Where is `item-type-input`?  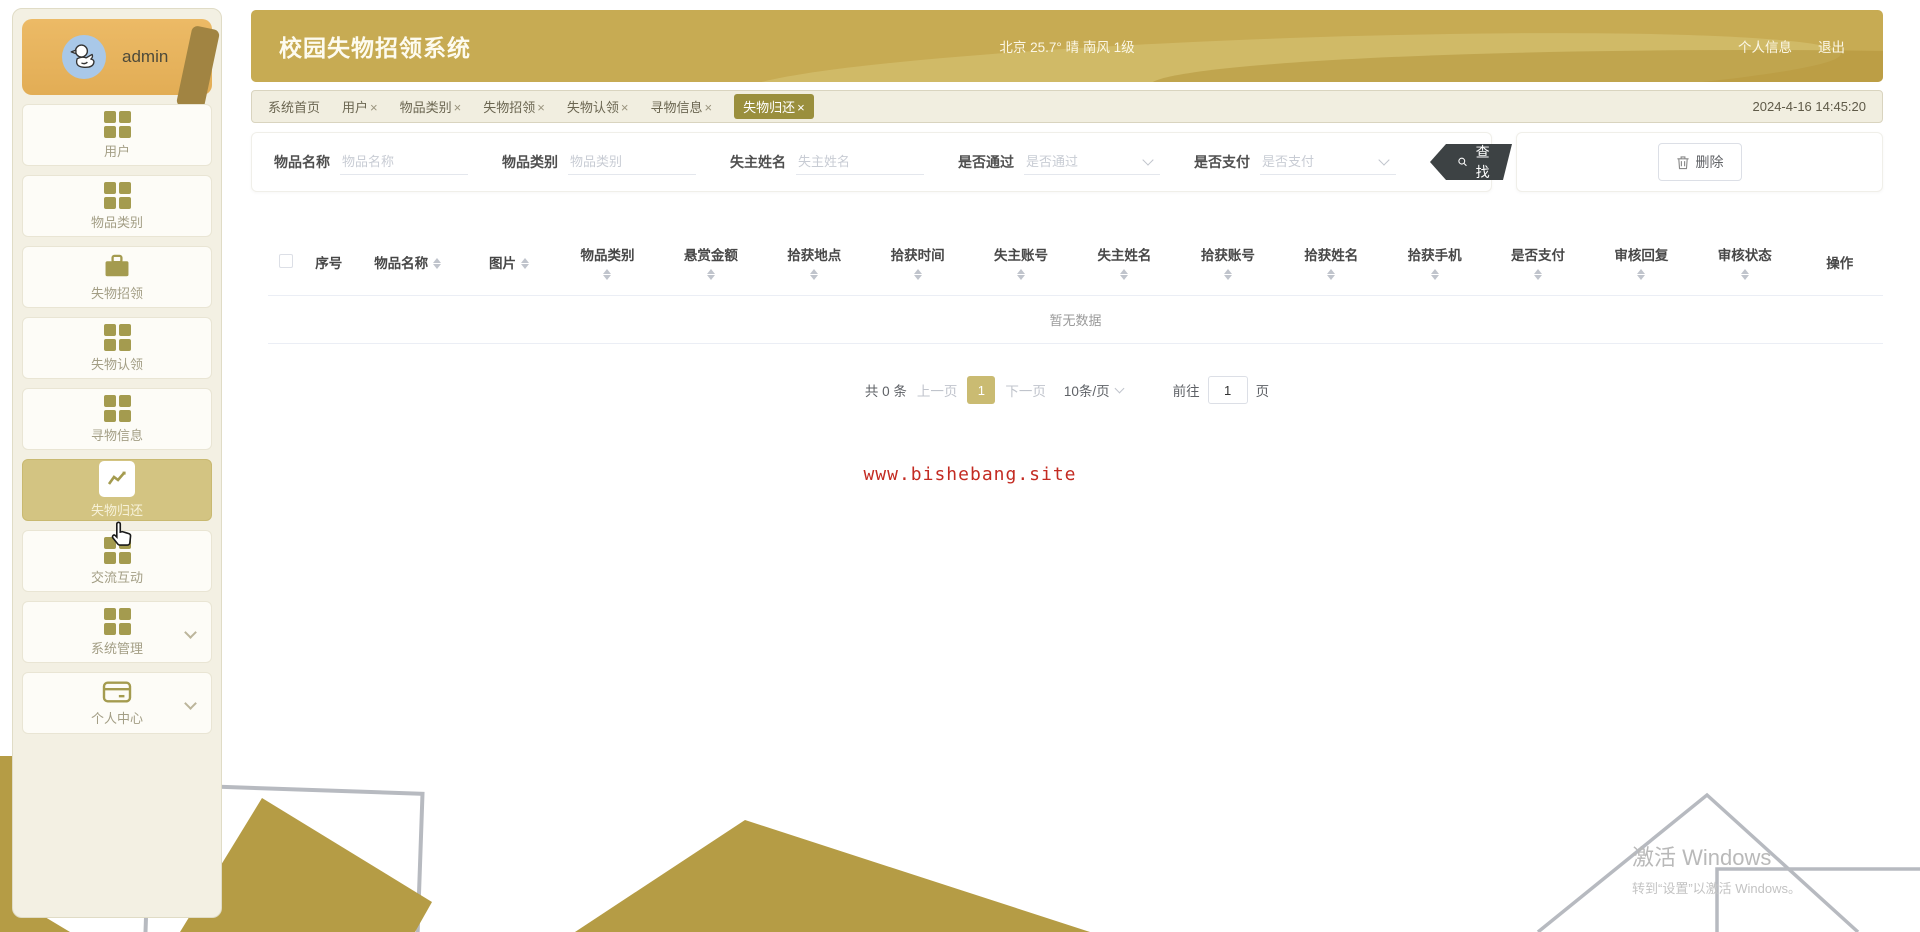
item-type-input is located at coordinates (632, 162).